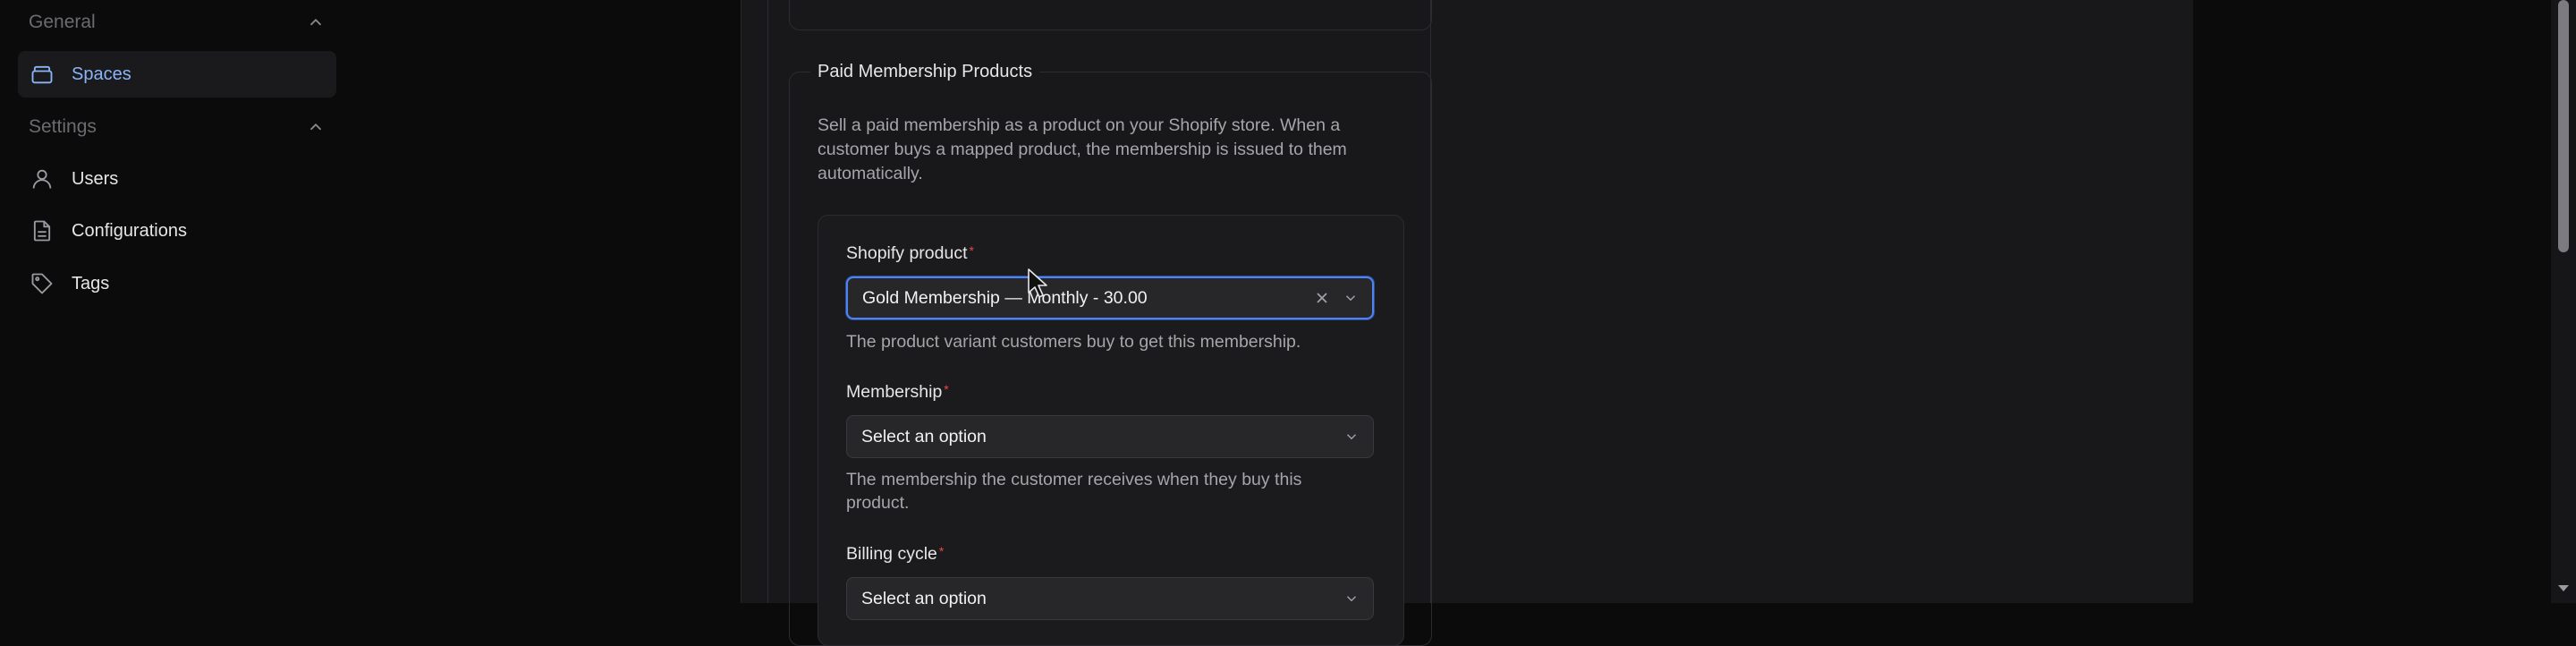 The height and width of the screenshot is (646, 2576). Describe the element at coordinates (2563, 301) in the screenshot. I see `page-scrollbar` at that location.